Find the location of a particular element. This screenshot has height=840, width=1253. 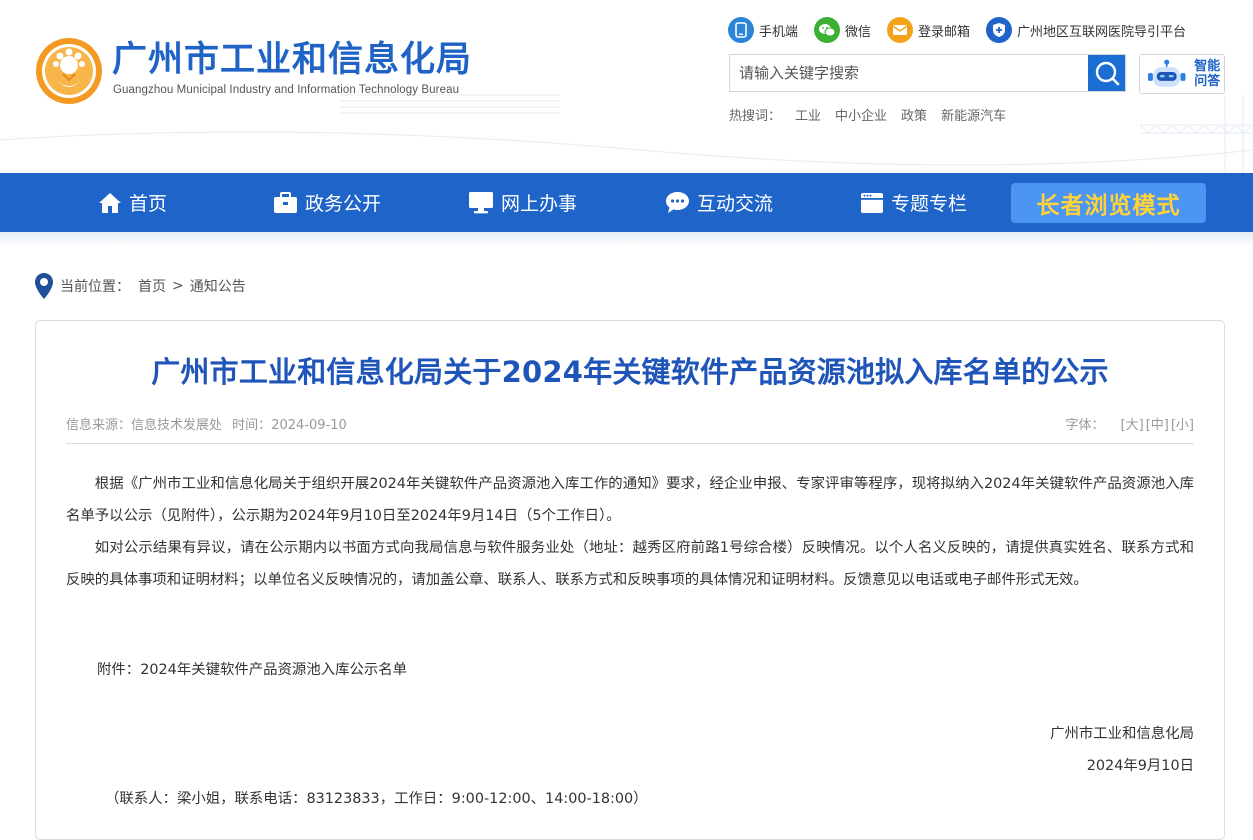

robot-icon is located at coordinates (1166, 73).